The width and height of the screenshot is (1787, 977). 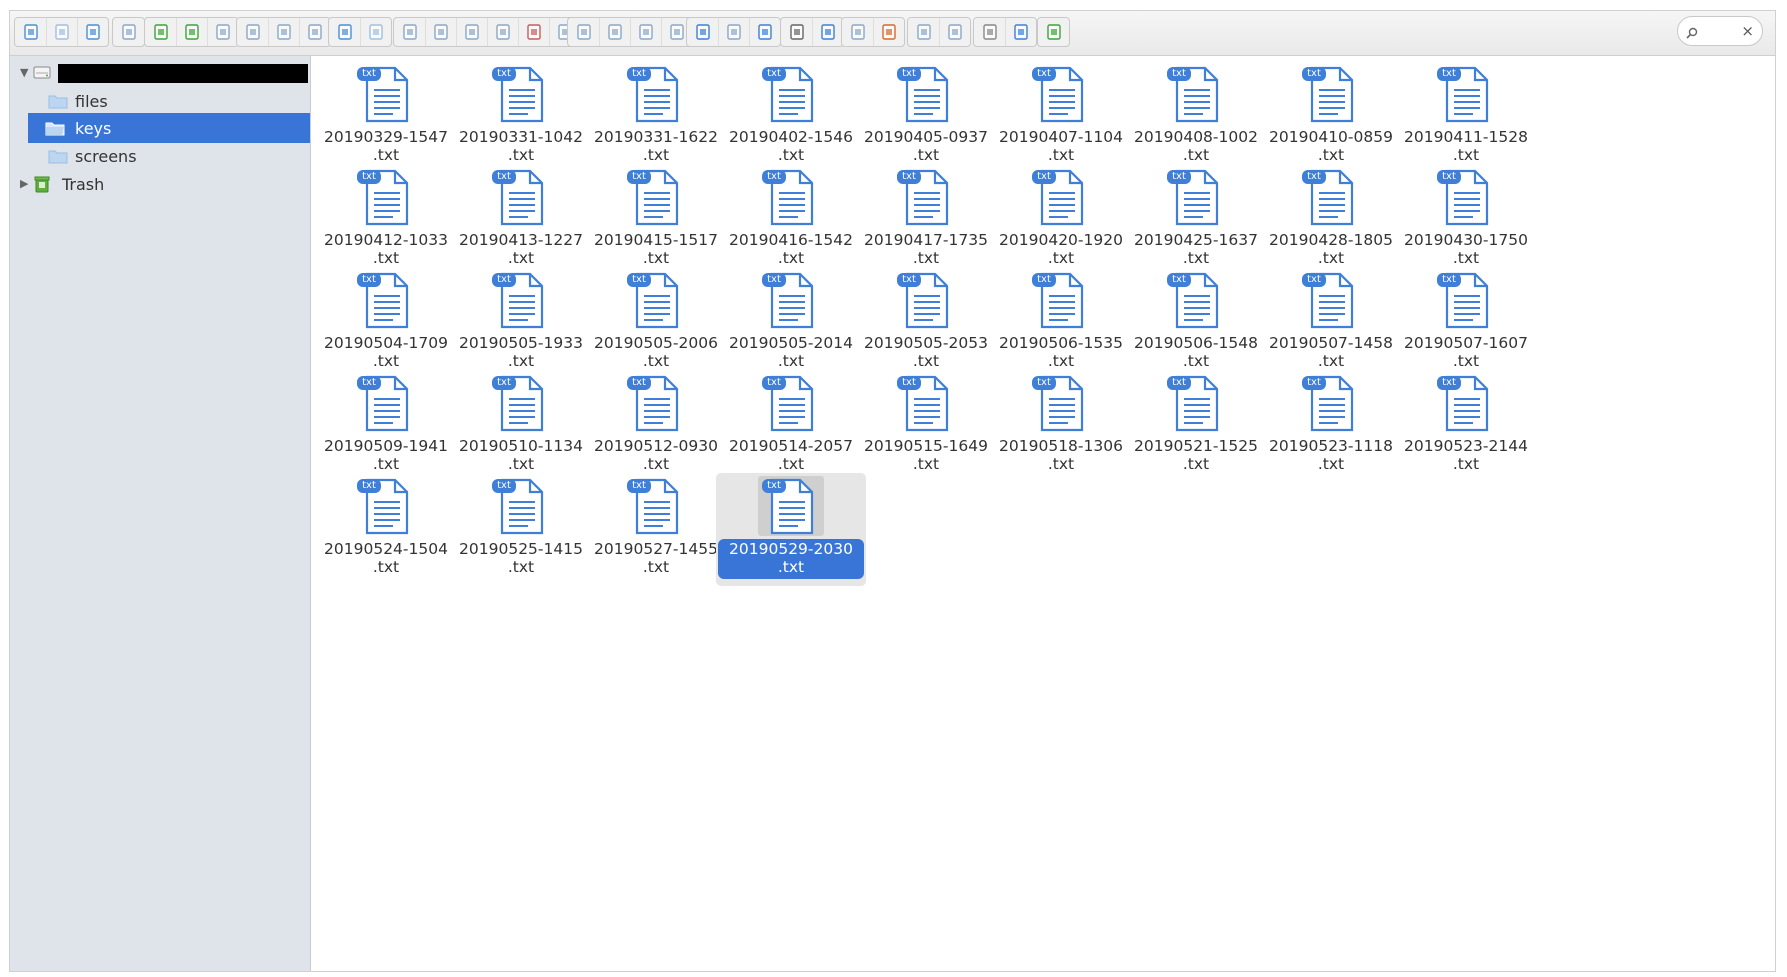 I want to click on rename-button, so click(x=583, y=32).